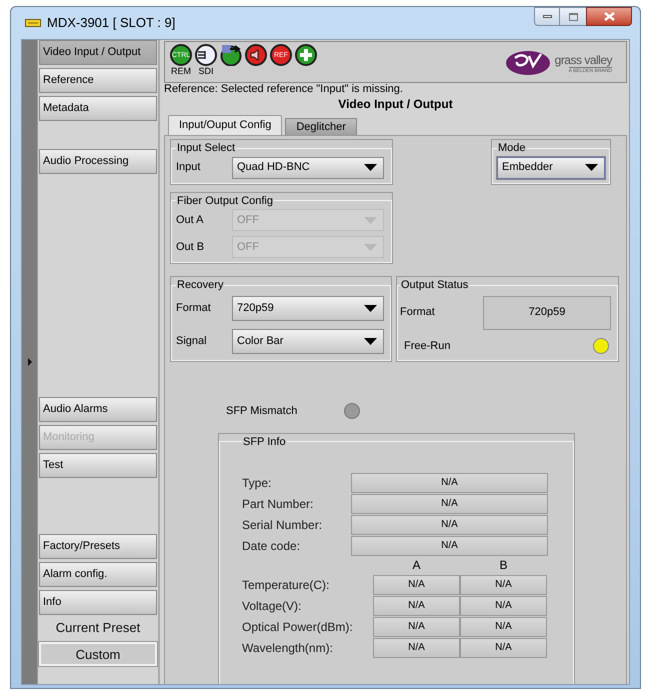 The height and width of the screenshot is (691, 651). What do you see at coordinates (308, 167) in the screenshot?
I see `dropdown: Quad HD-BNC` at bounding box center [308, 167].